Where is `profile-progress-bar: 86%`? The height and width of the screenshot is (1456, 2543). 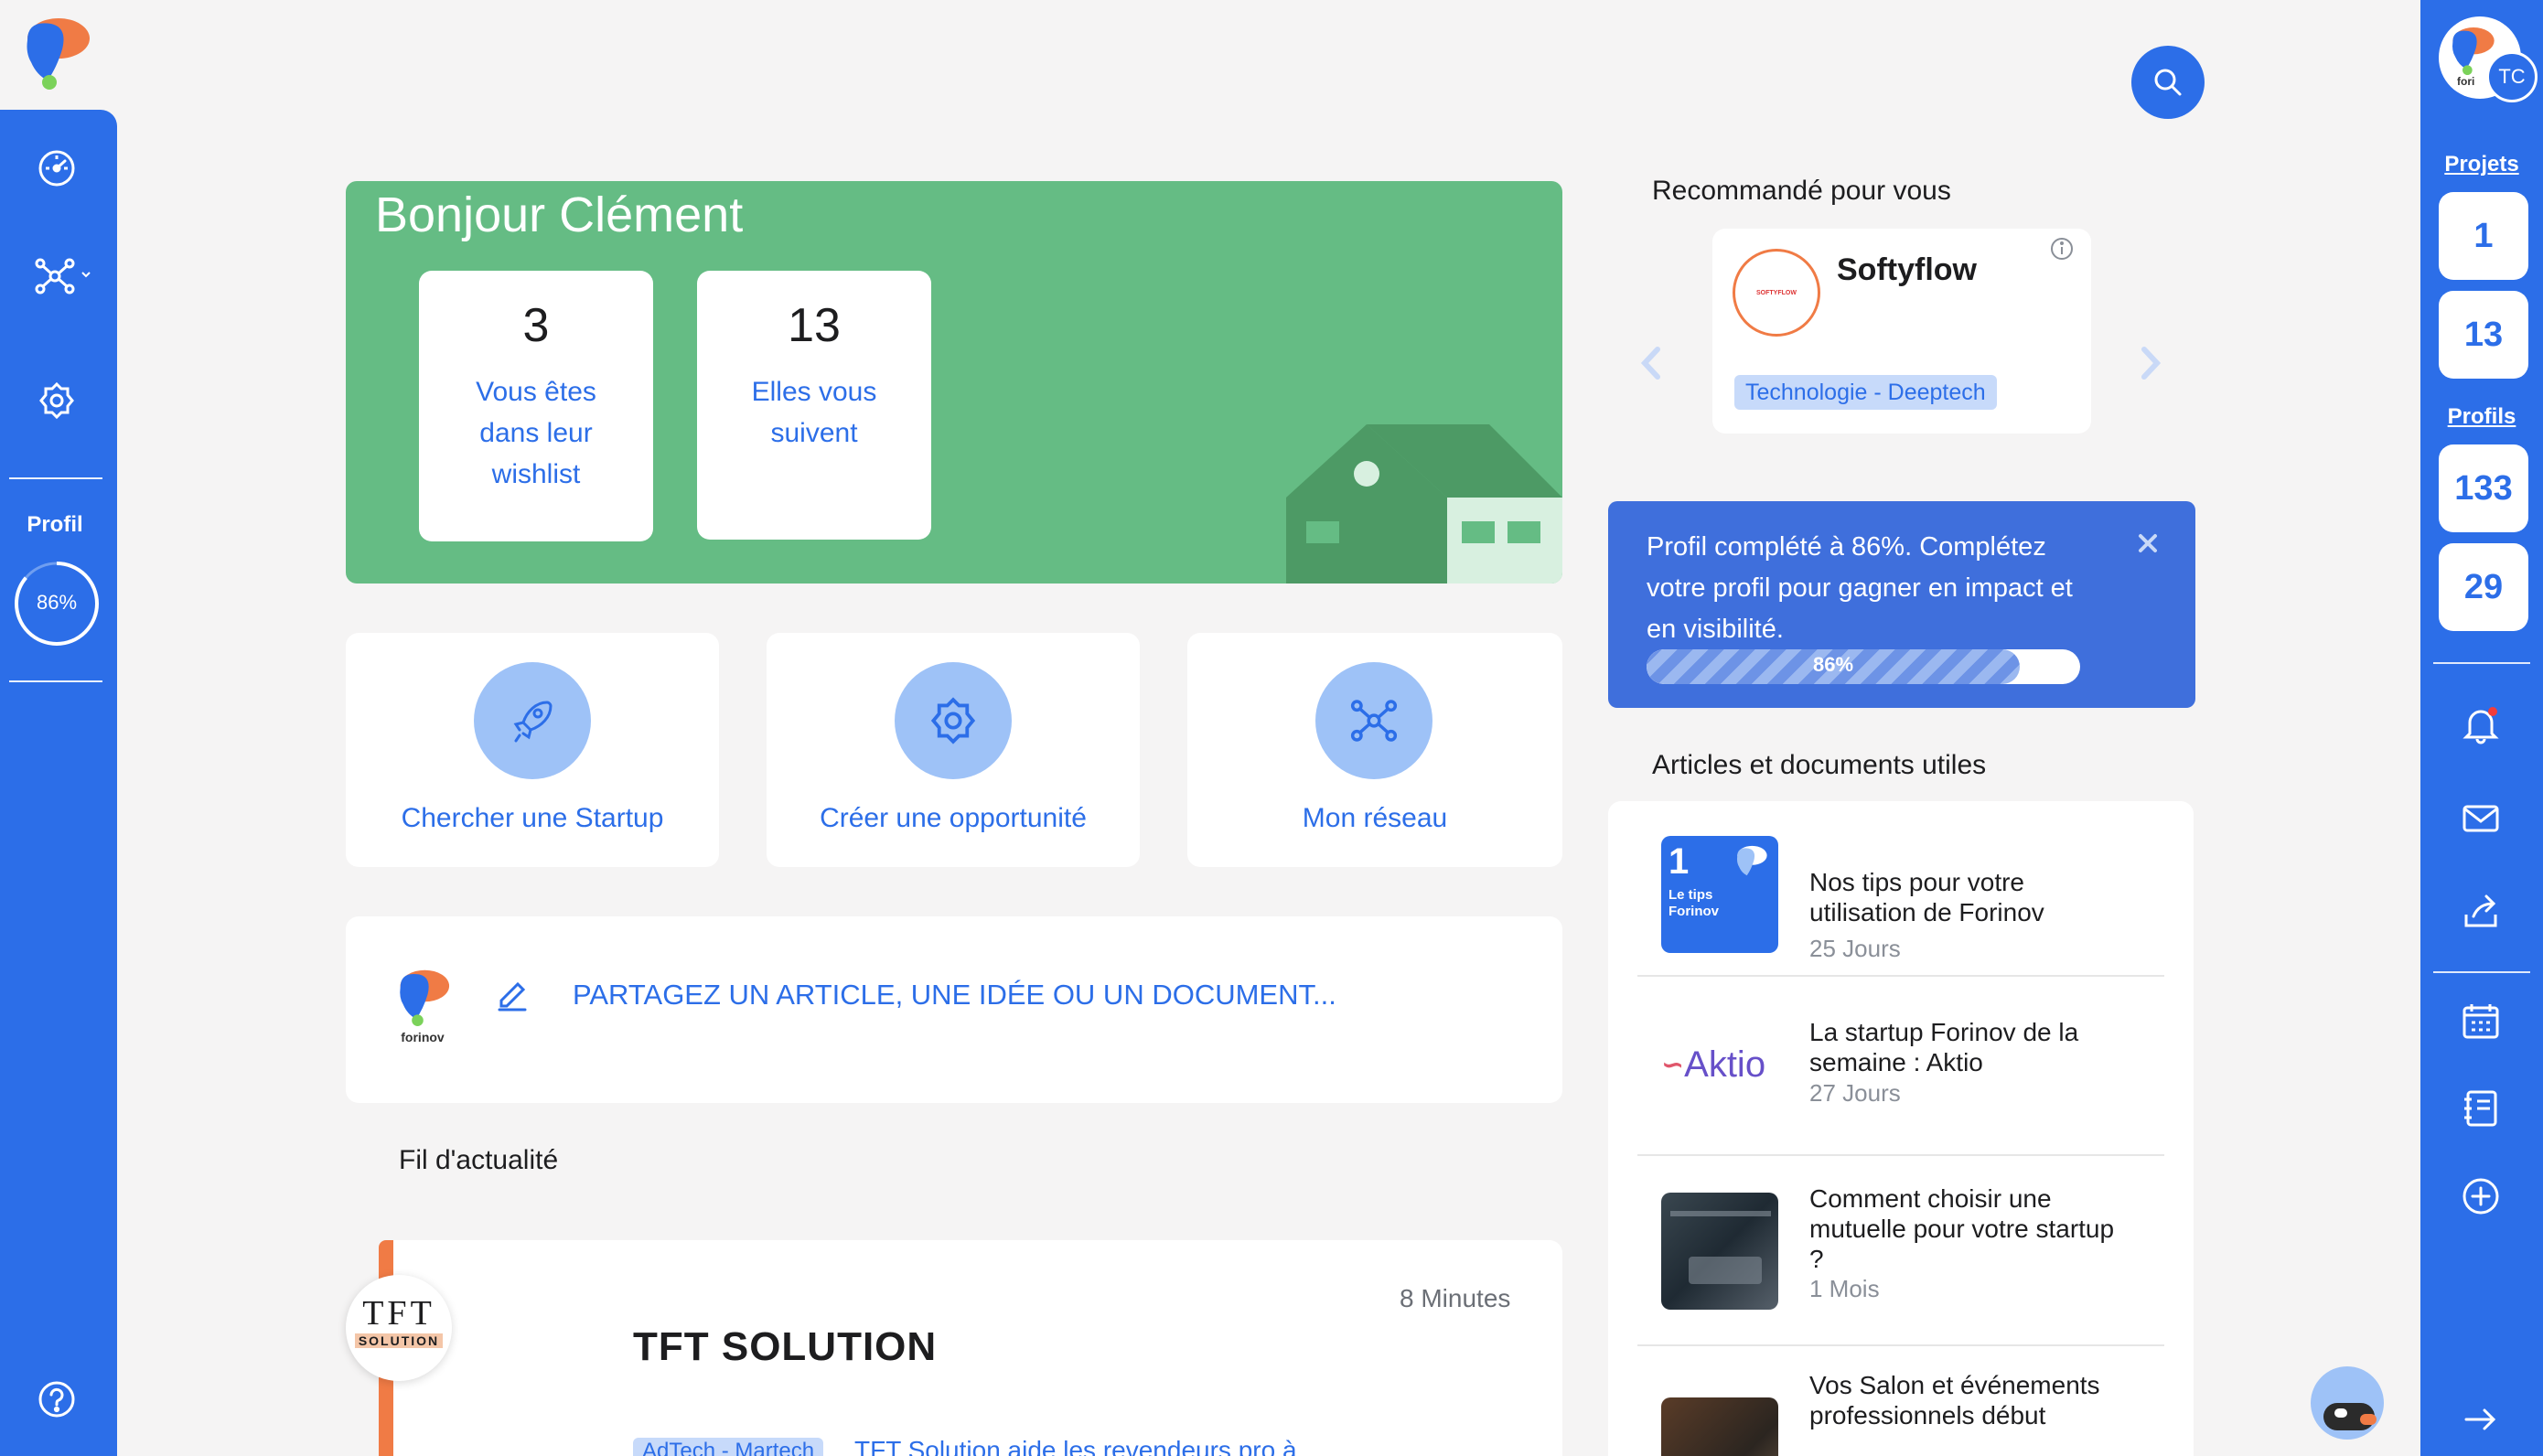
profile-progress-bar: 86% is located at coordinates (1863, 666).